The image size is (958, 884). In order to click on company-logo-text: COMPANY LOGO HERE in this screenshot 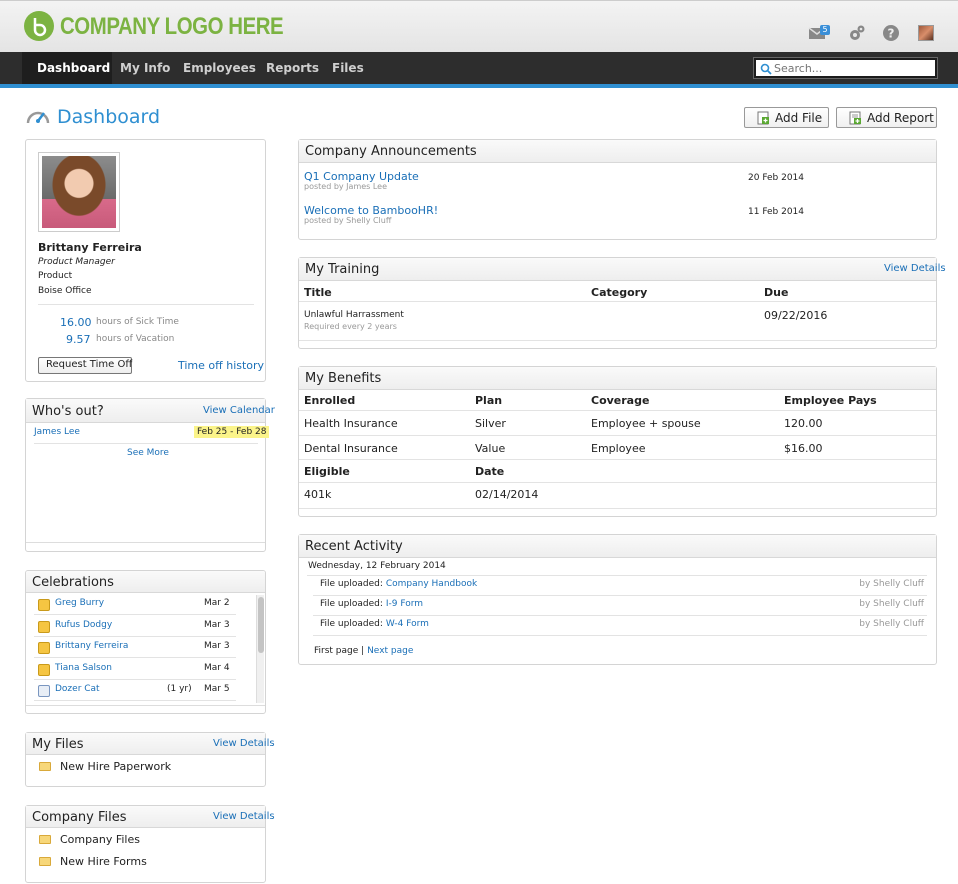, I will do `click(172, 27)`.